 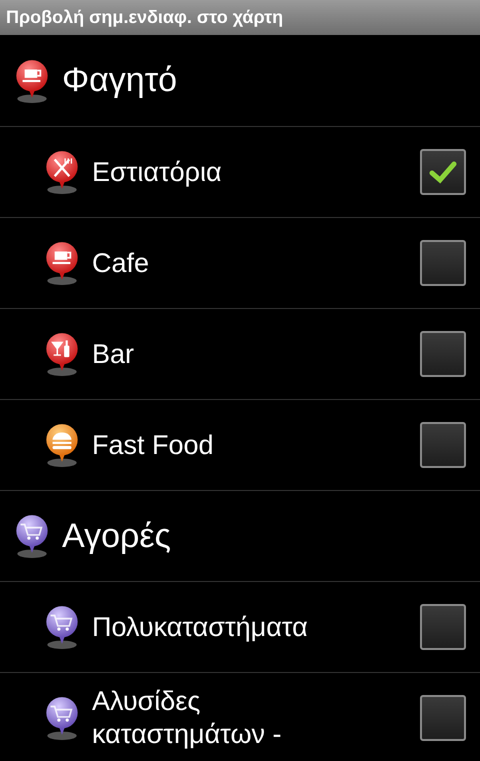 I want to click on item-label: Bar, so click(x=114, y=354).